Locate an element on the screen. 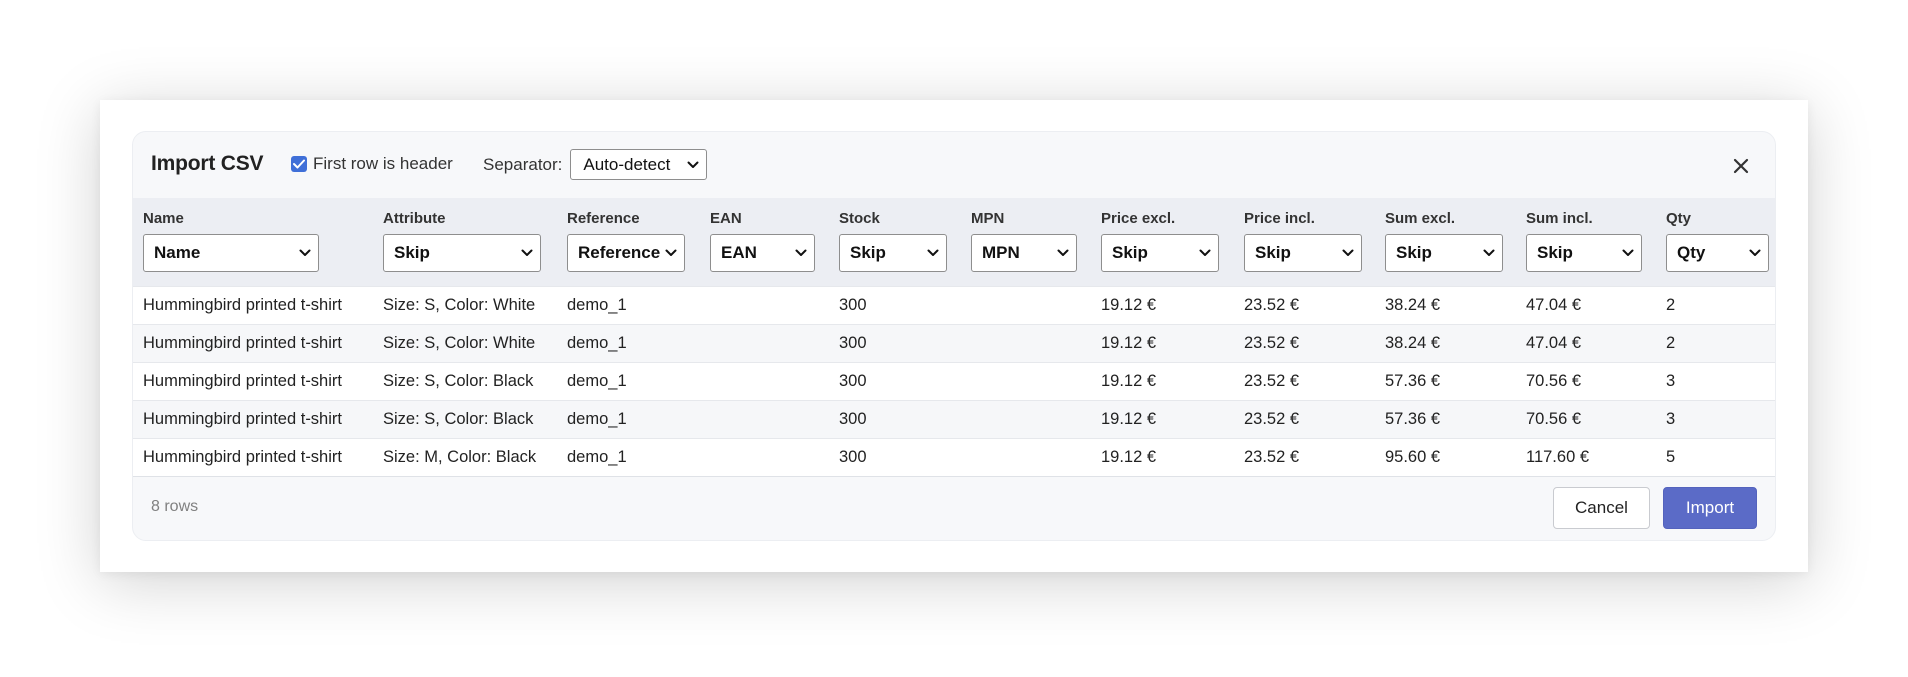 The image size is (1908, 677). column-mapping-value: Reference is located at coordinates (619, 252).